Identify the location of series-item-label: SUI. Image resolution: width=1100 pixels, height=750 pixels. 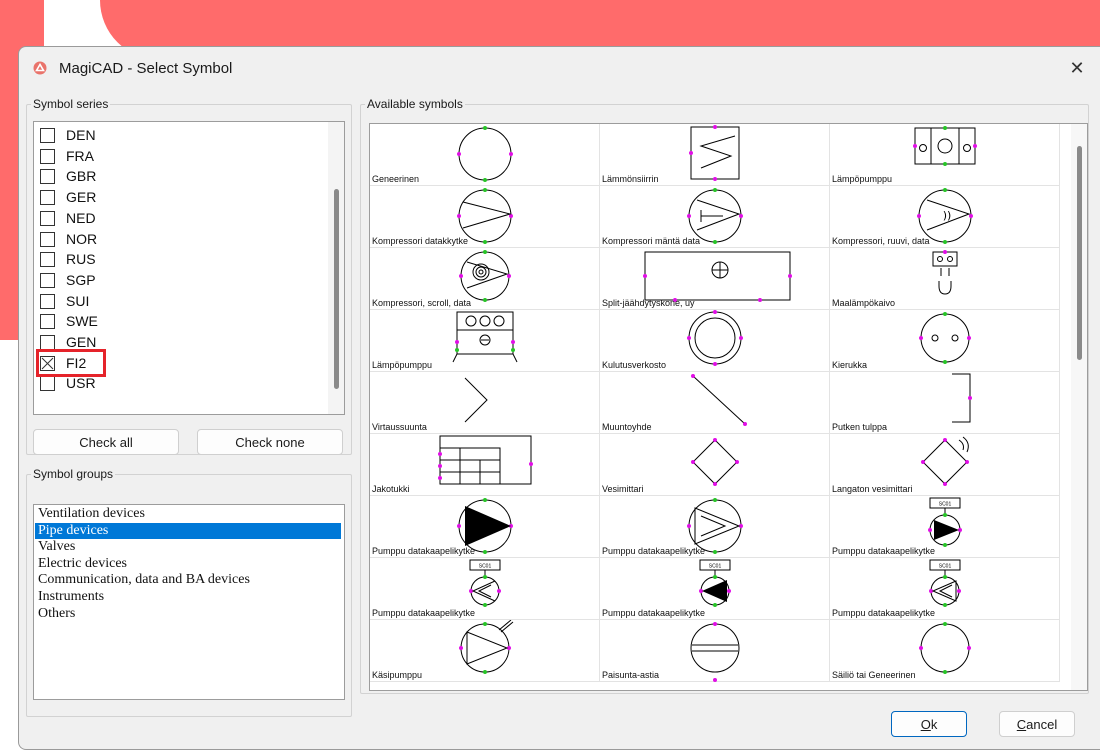
(78, 300).